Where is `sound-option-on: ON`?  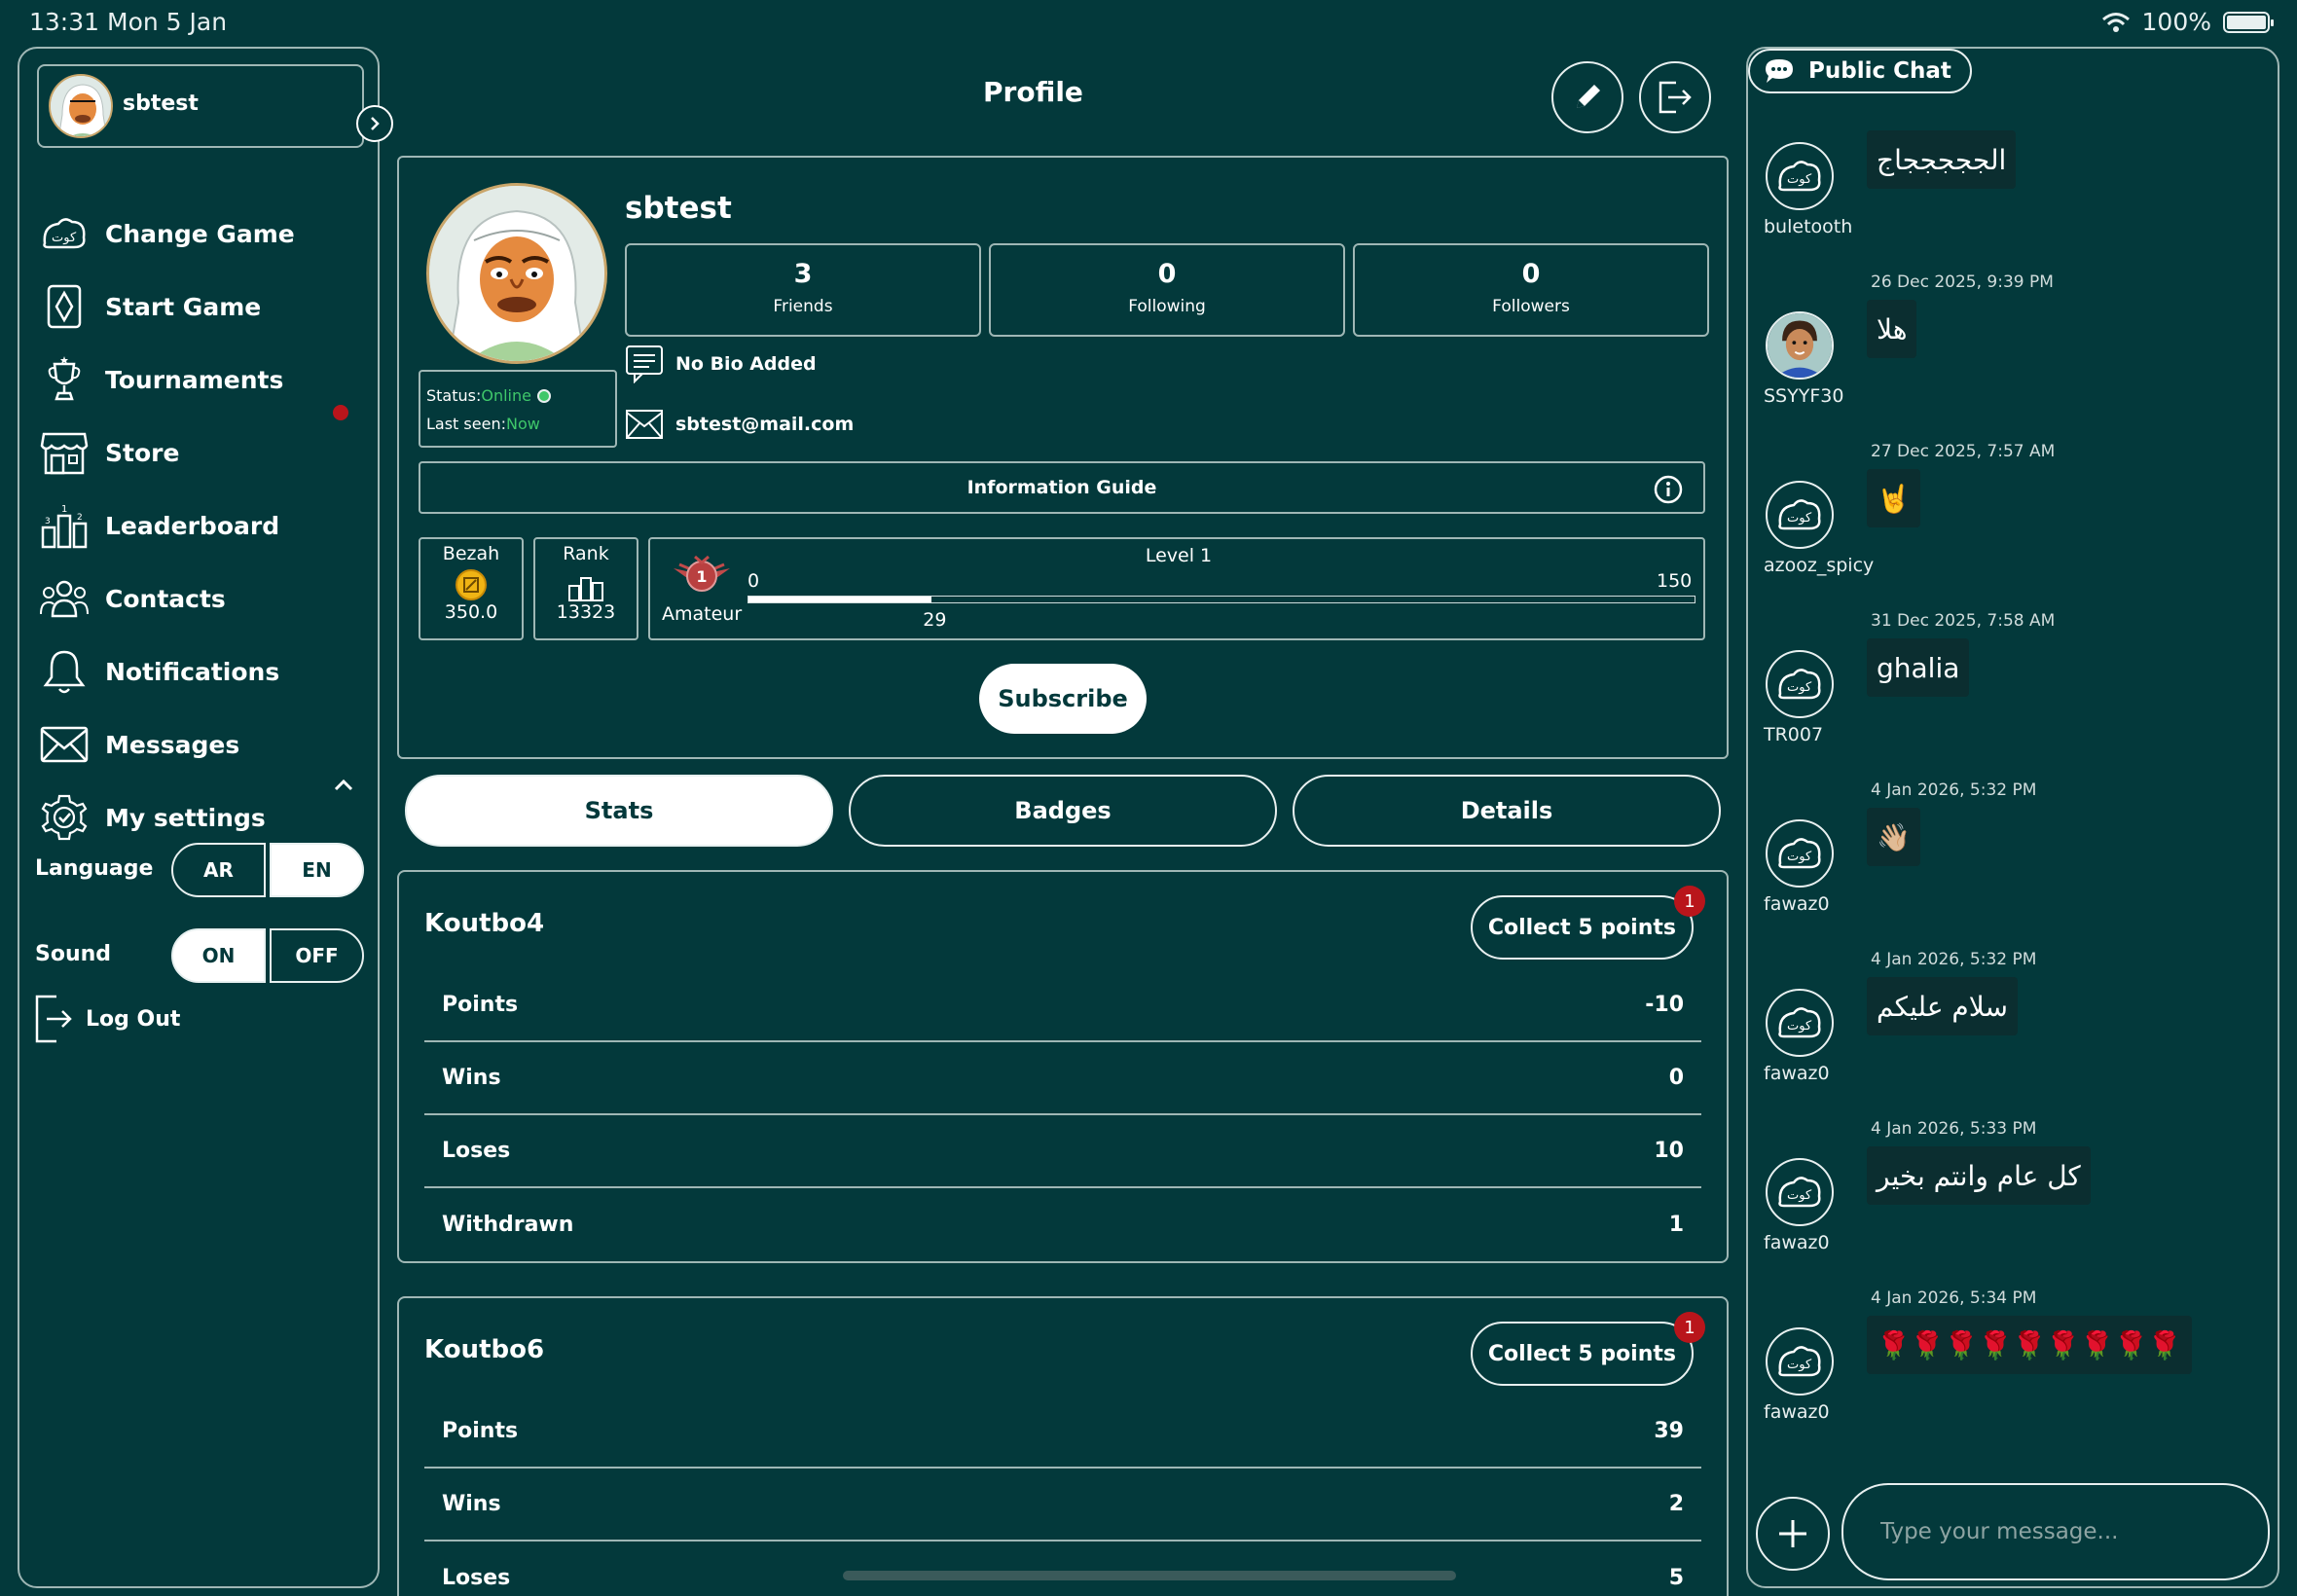
sound-option-on: ON is located at coordinates (218, 955).